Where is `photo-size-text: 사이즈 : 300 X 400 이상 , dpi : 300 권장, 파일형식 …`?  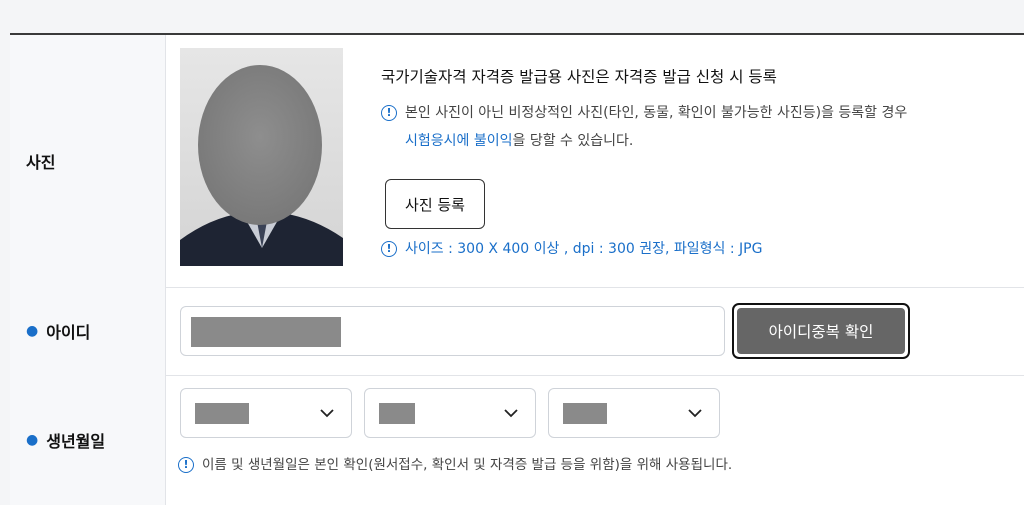 photo-size-text: 사이즈 : 300 X 400 이상 , dpi : 300 권장, 파일형식 … is located at coordinates (584, 249).